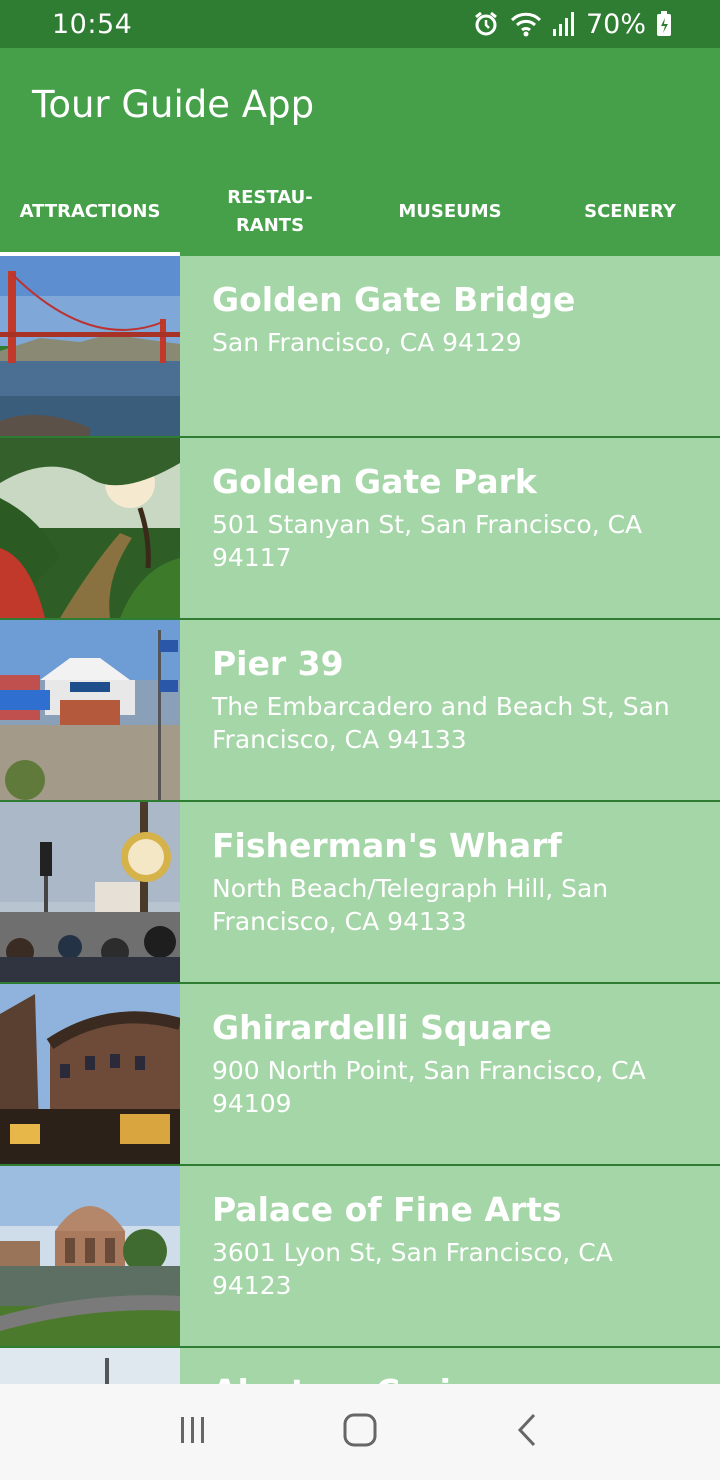 The image size is (720, 1480). I want to click on item-title: Palace of Fine Arts, so click(387, 1209).